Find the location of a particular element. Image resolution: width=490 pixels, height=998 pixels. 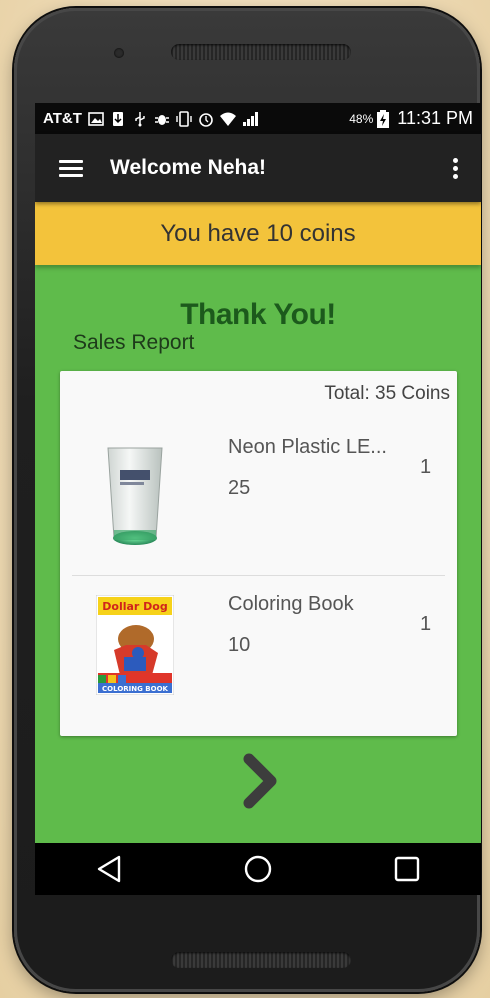

usb-icon is located at coordinates (140, 118).